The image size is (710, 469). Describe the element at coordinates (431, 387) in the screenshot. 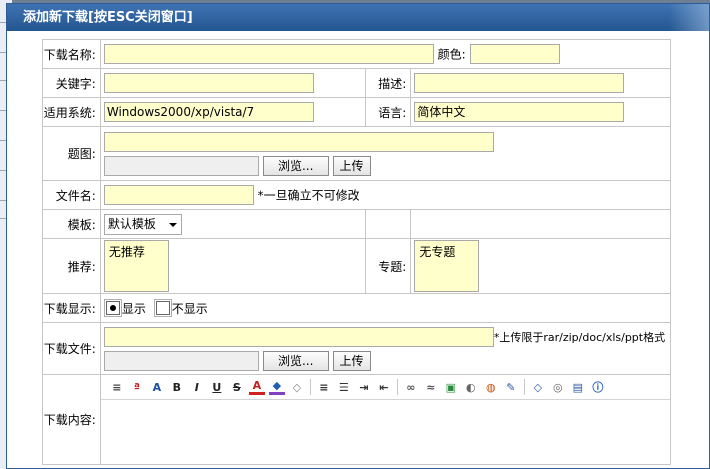

I see `unlink-icon: ≈` at that location.